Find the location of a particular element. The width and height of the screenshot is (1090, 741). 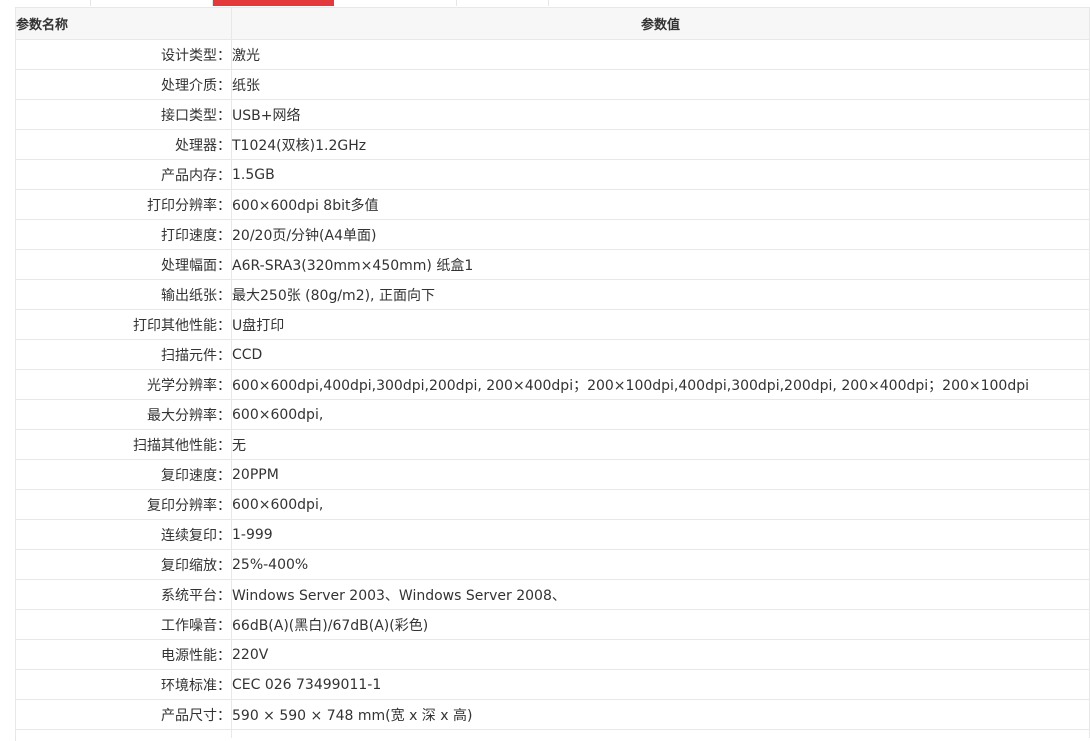

table-row-partial is located at coordinates (552, 733).